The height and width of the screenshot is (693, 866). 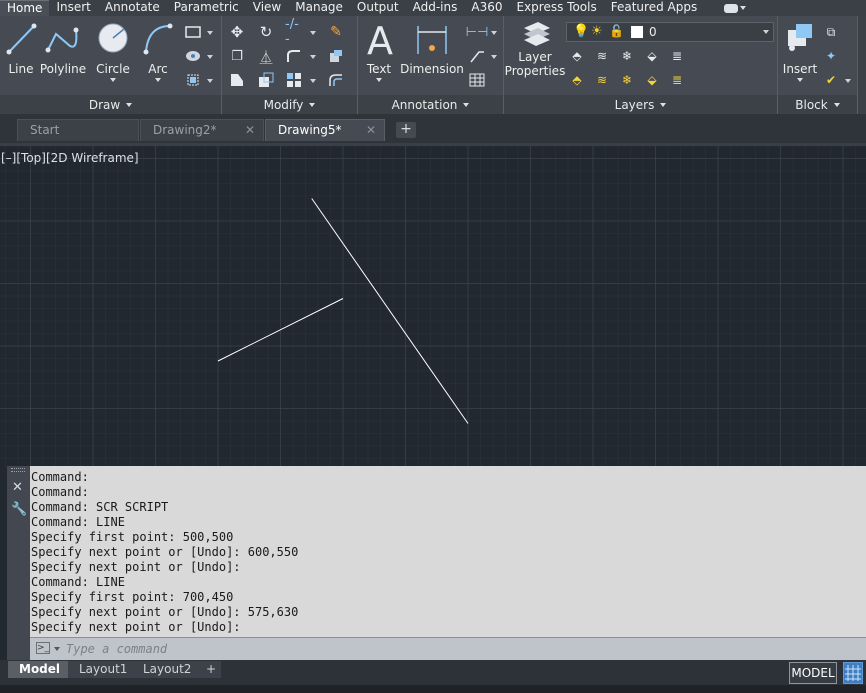 I want to click on rectangle-button, so click(x=193, y=32).